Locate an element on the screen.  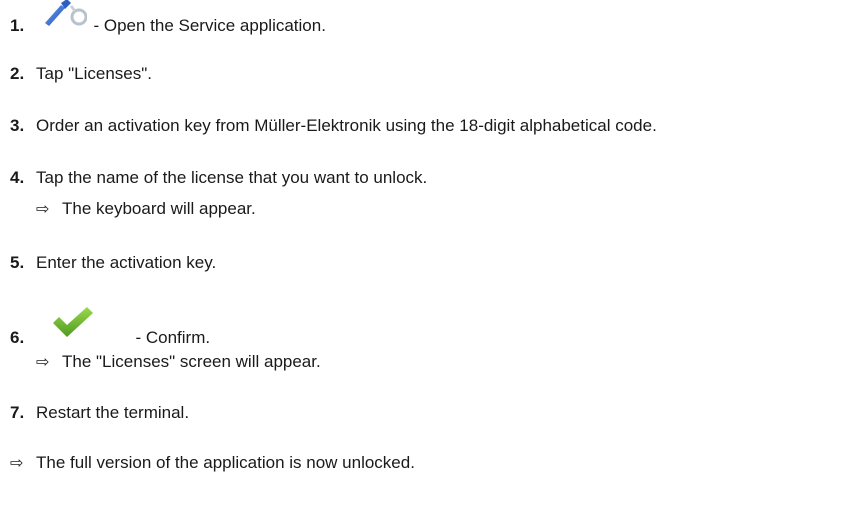
step-1: 1. - Open the Service application. is located at coordinates (168, 22).